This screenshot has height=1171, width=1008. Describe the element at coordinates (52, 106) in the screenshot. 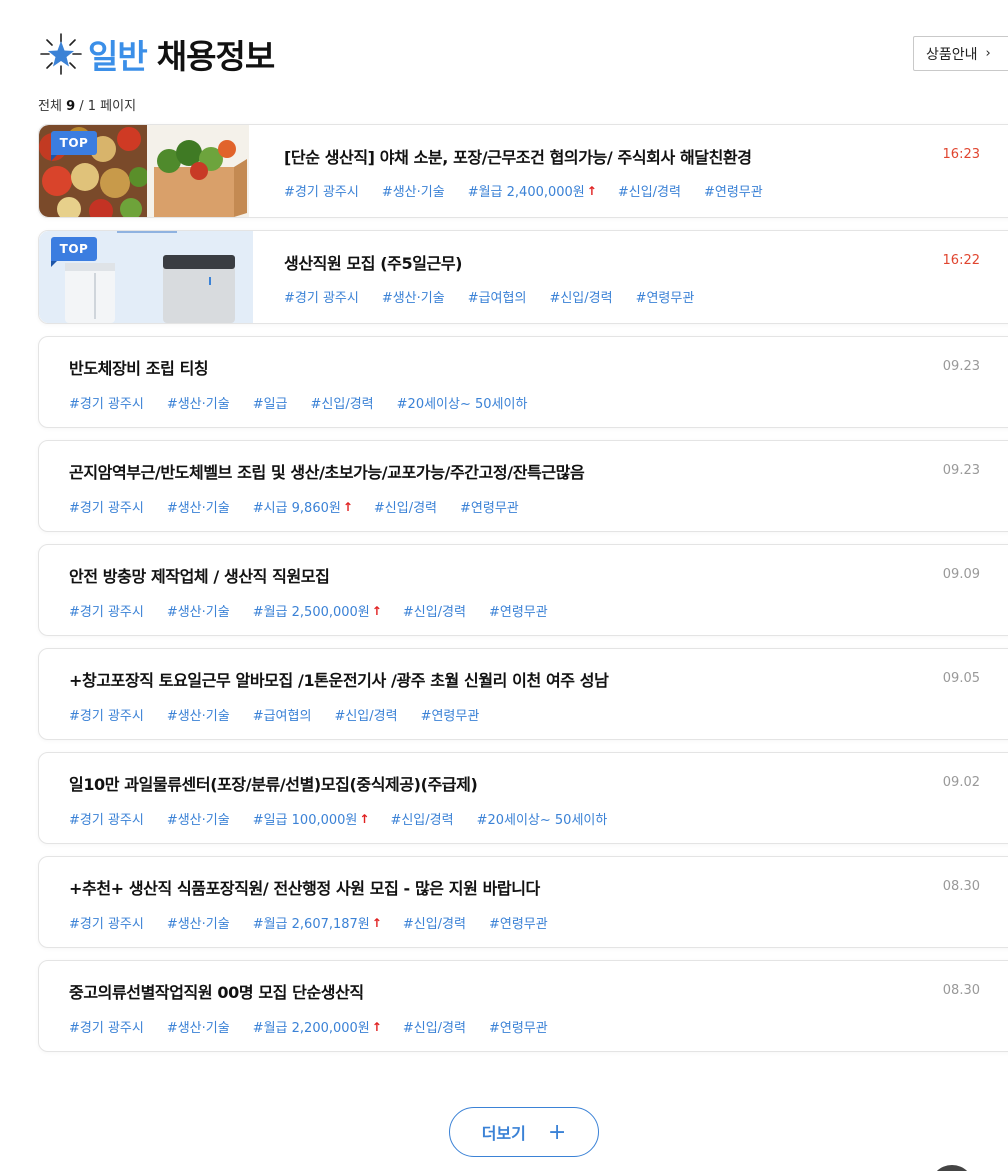

I see `count-prefix: 전체` at that location.